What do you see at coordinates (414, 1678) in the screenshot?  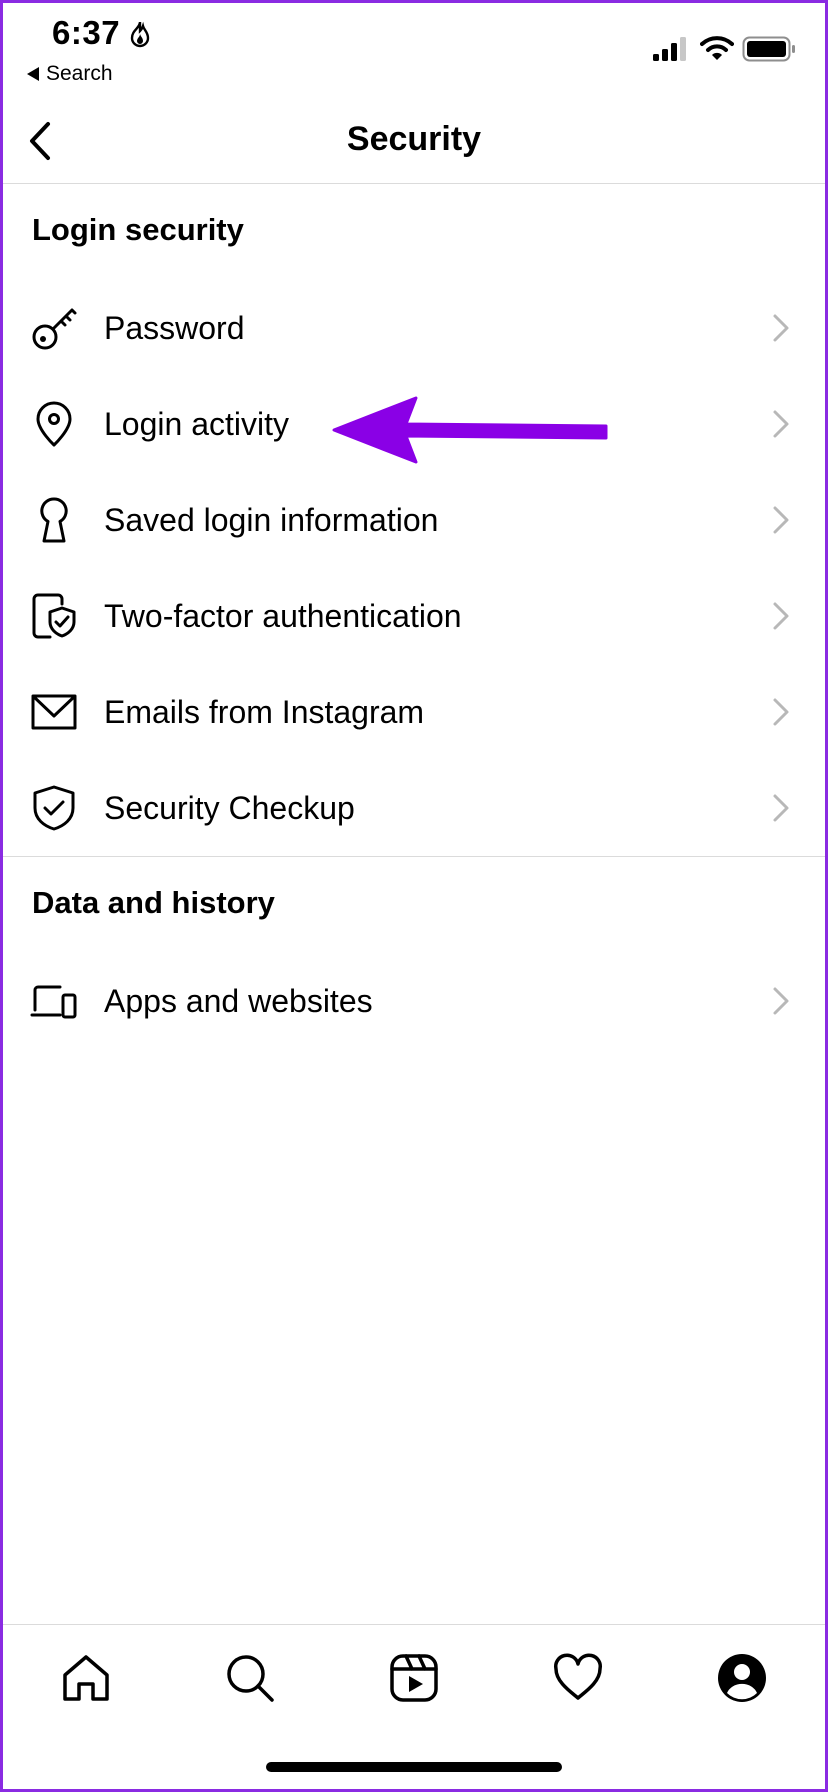 I see `reels-icon` at bounding box center [414, 1678].